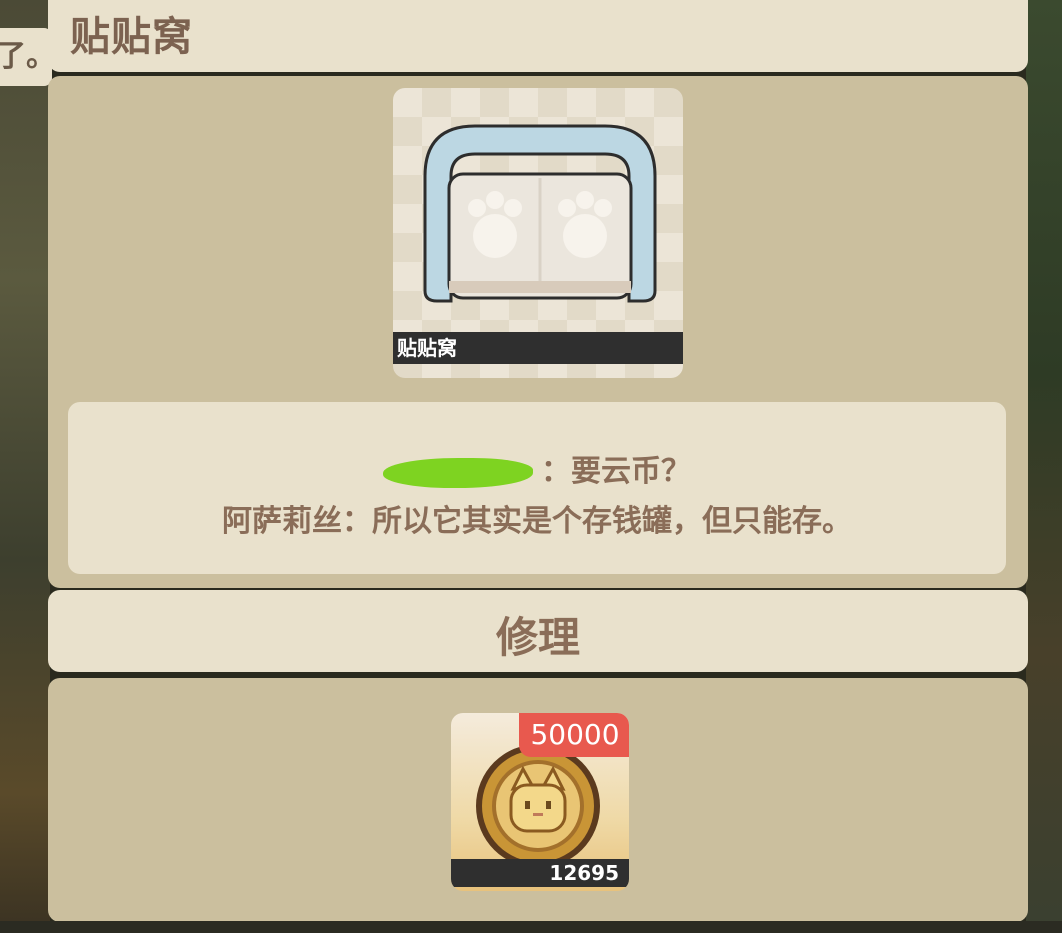 The image size is (1062, 933). I want to click on repair-label: 修理, so click(537, 637).